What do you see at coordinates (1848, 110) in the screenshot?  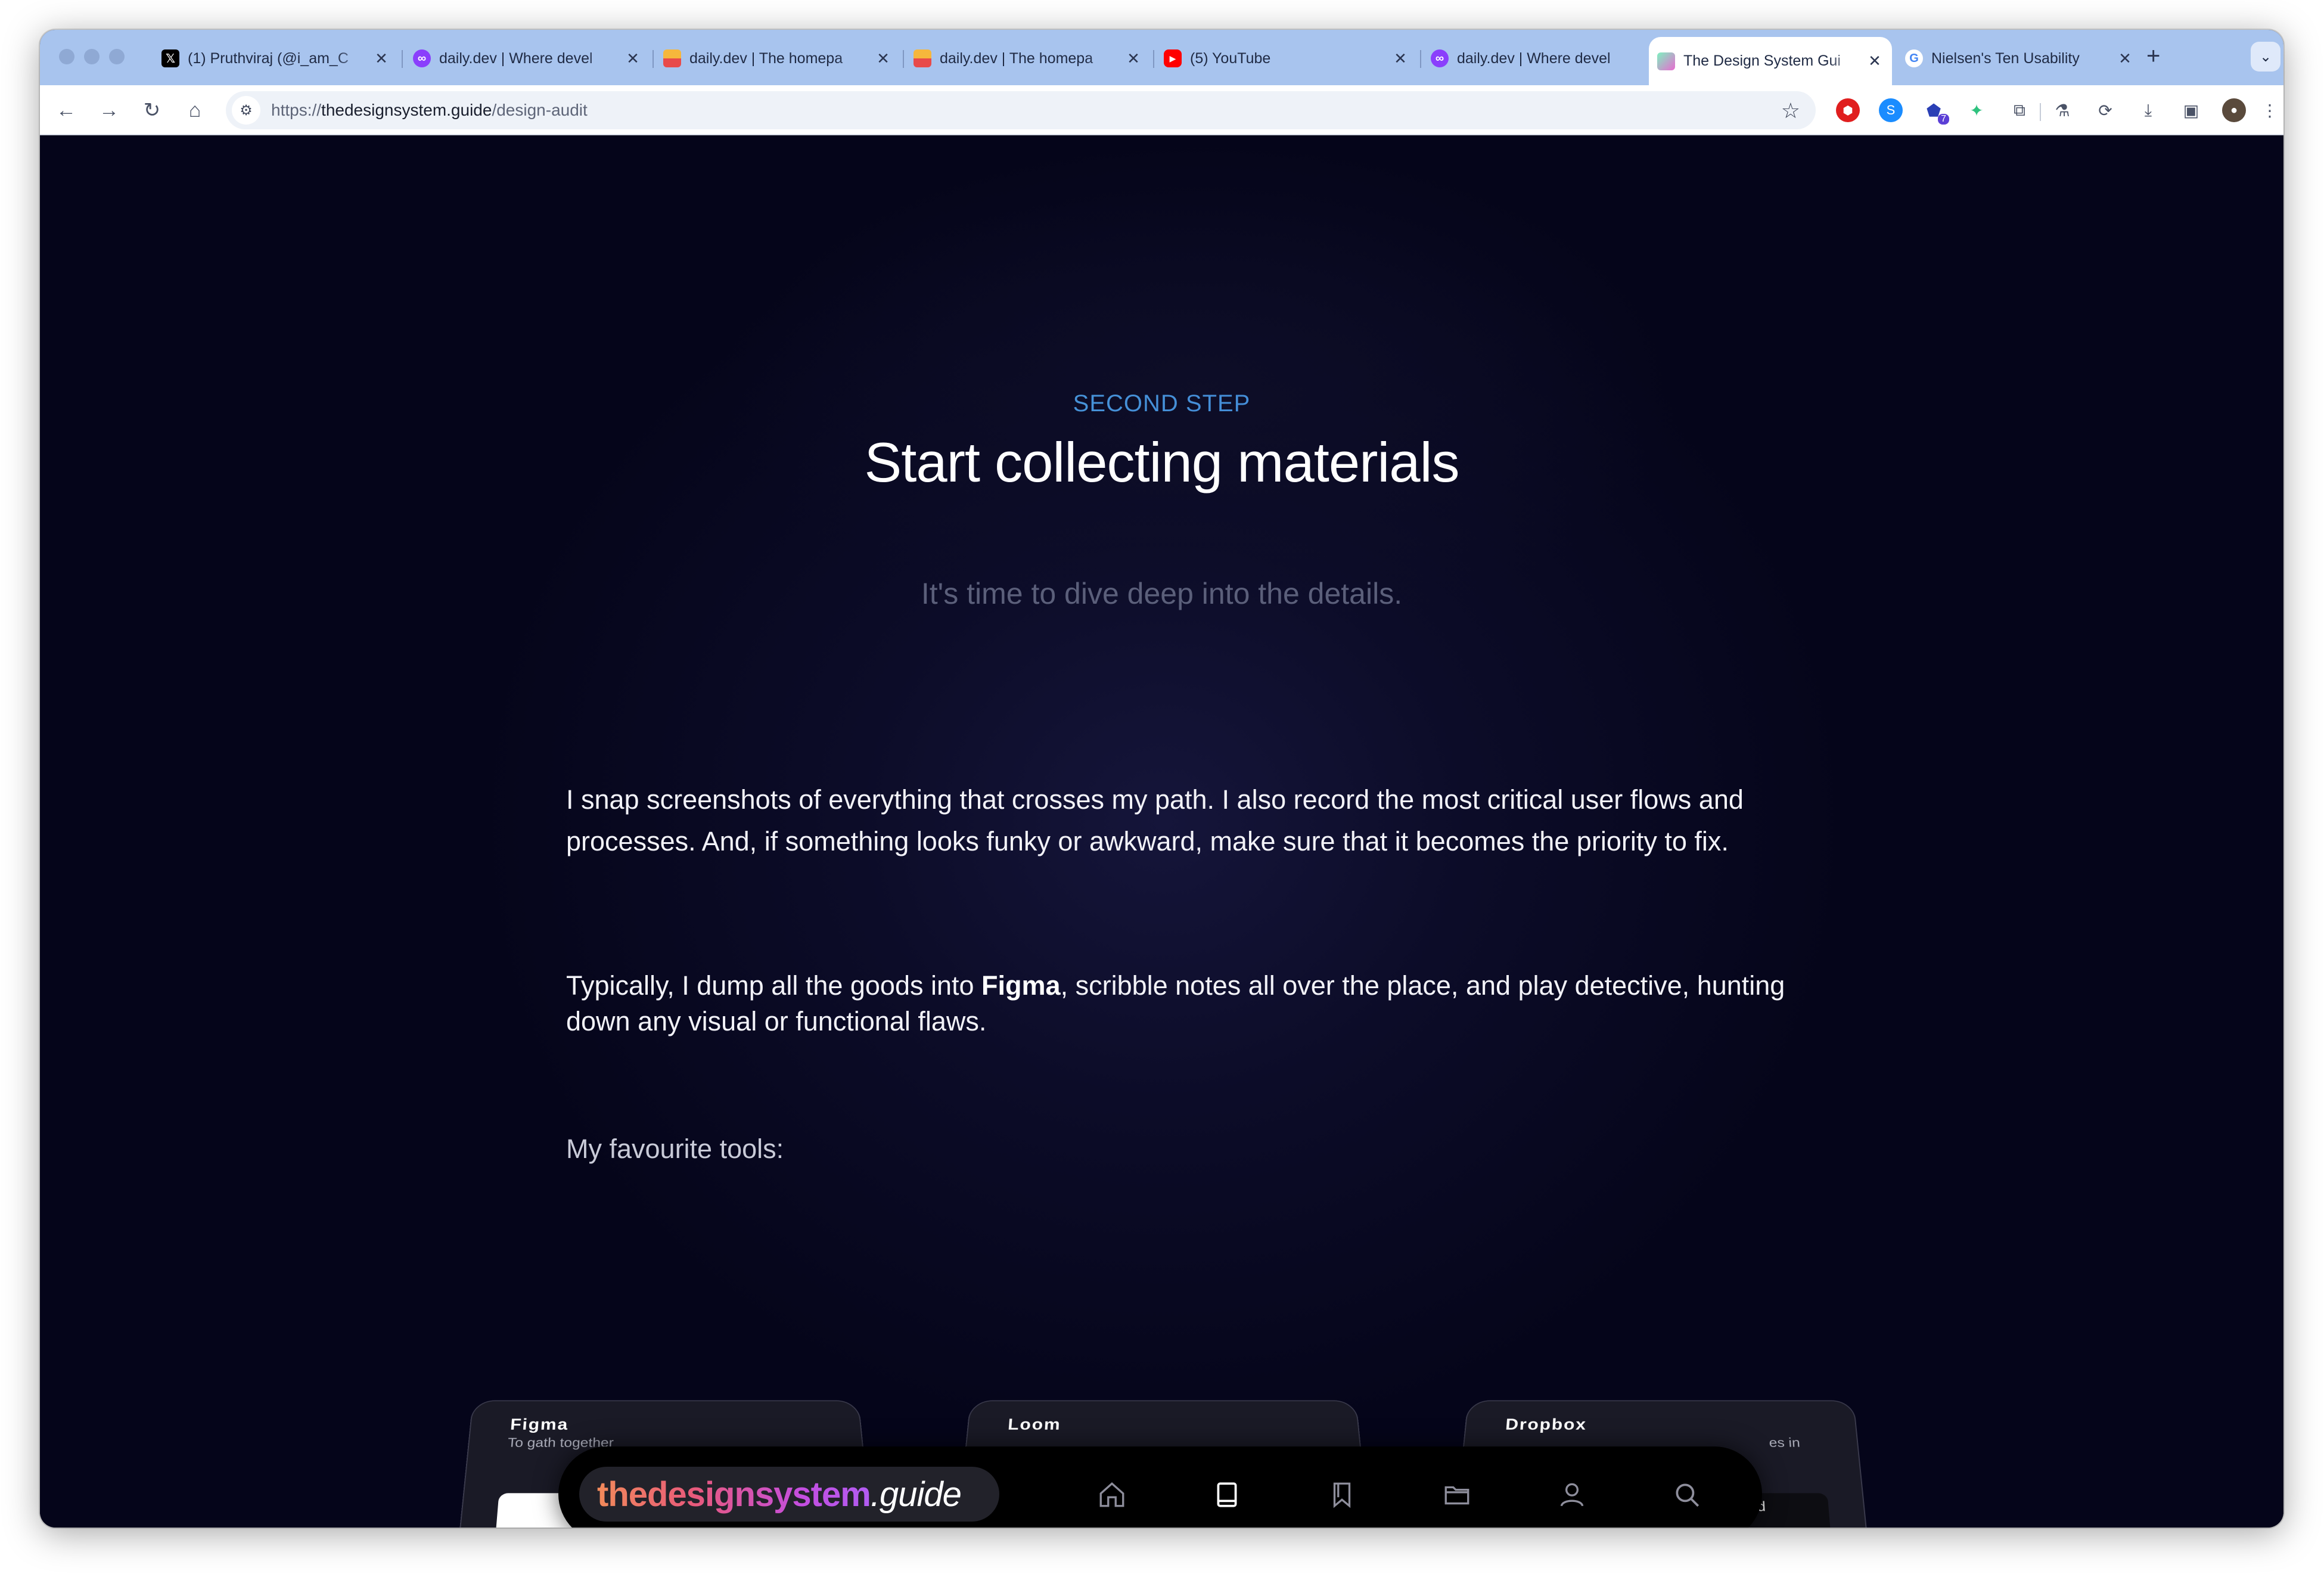 I see `adblock-icon: ⬢` at bounding box center [1848, 110].